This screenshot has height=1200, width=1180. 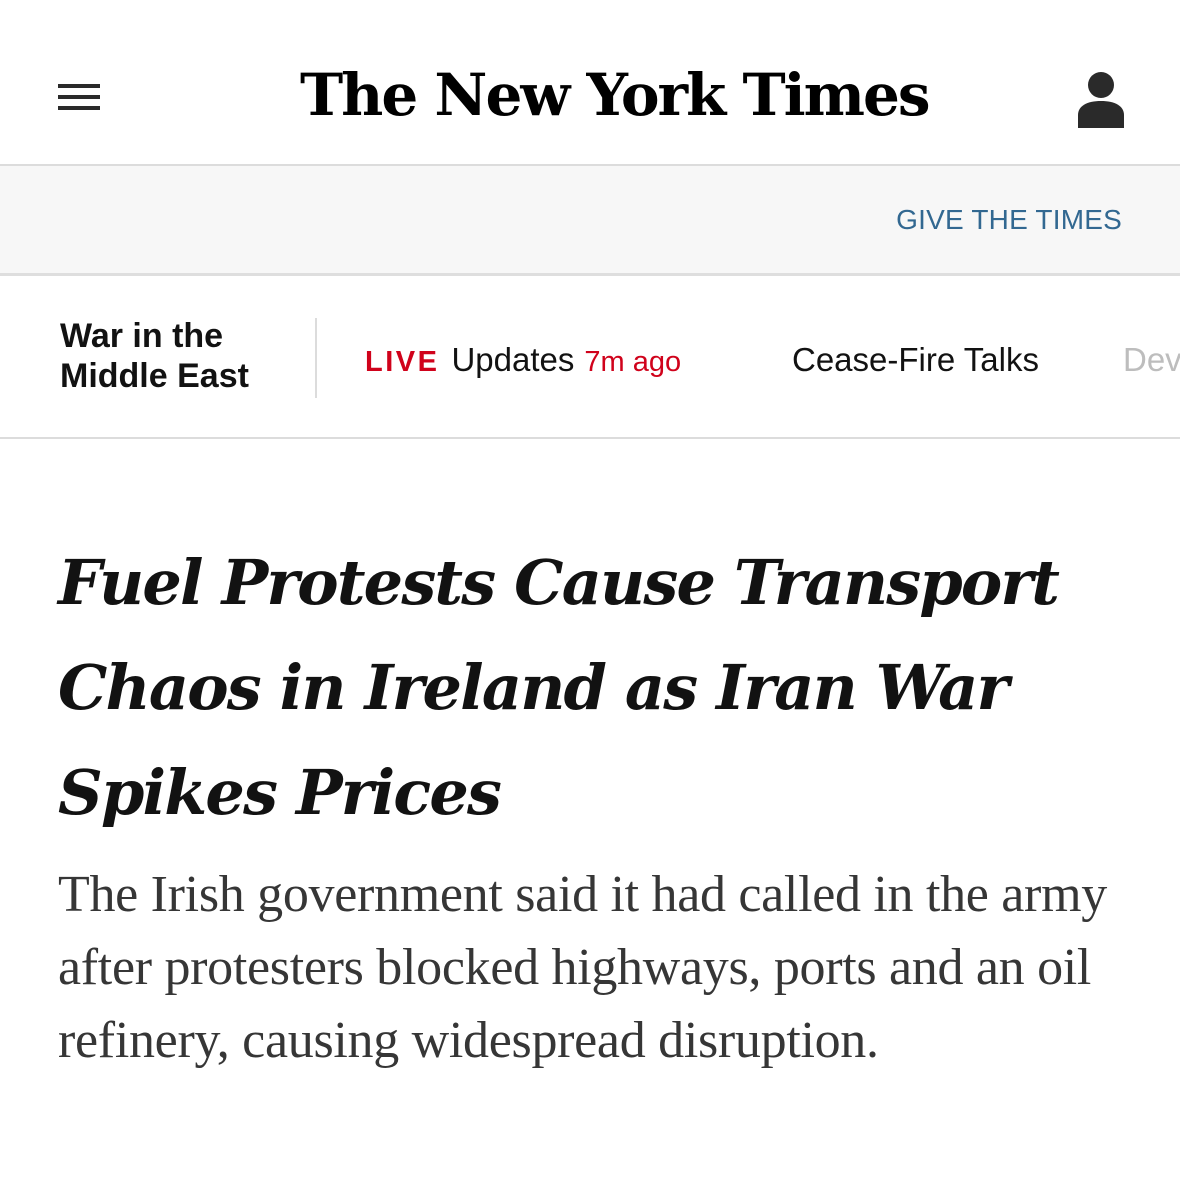 What do you see at coordinates (633, 362) in the screenshot?
I see `live-timestamp: 7m ago` at bounding box center [633, 362].